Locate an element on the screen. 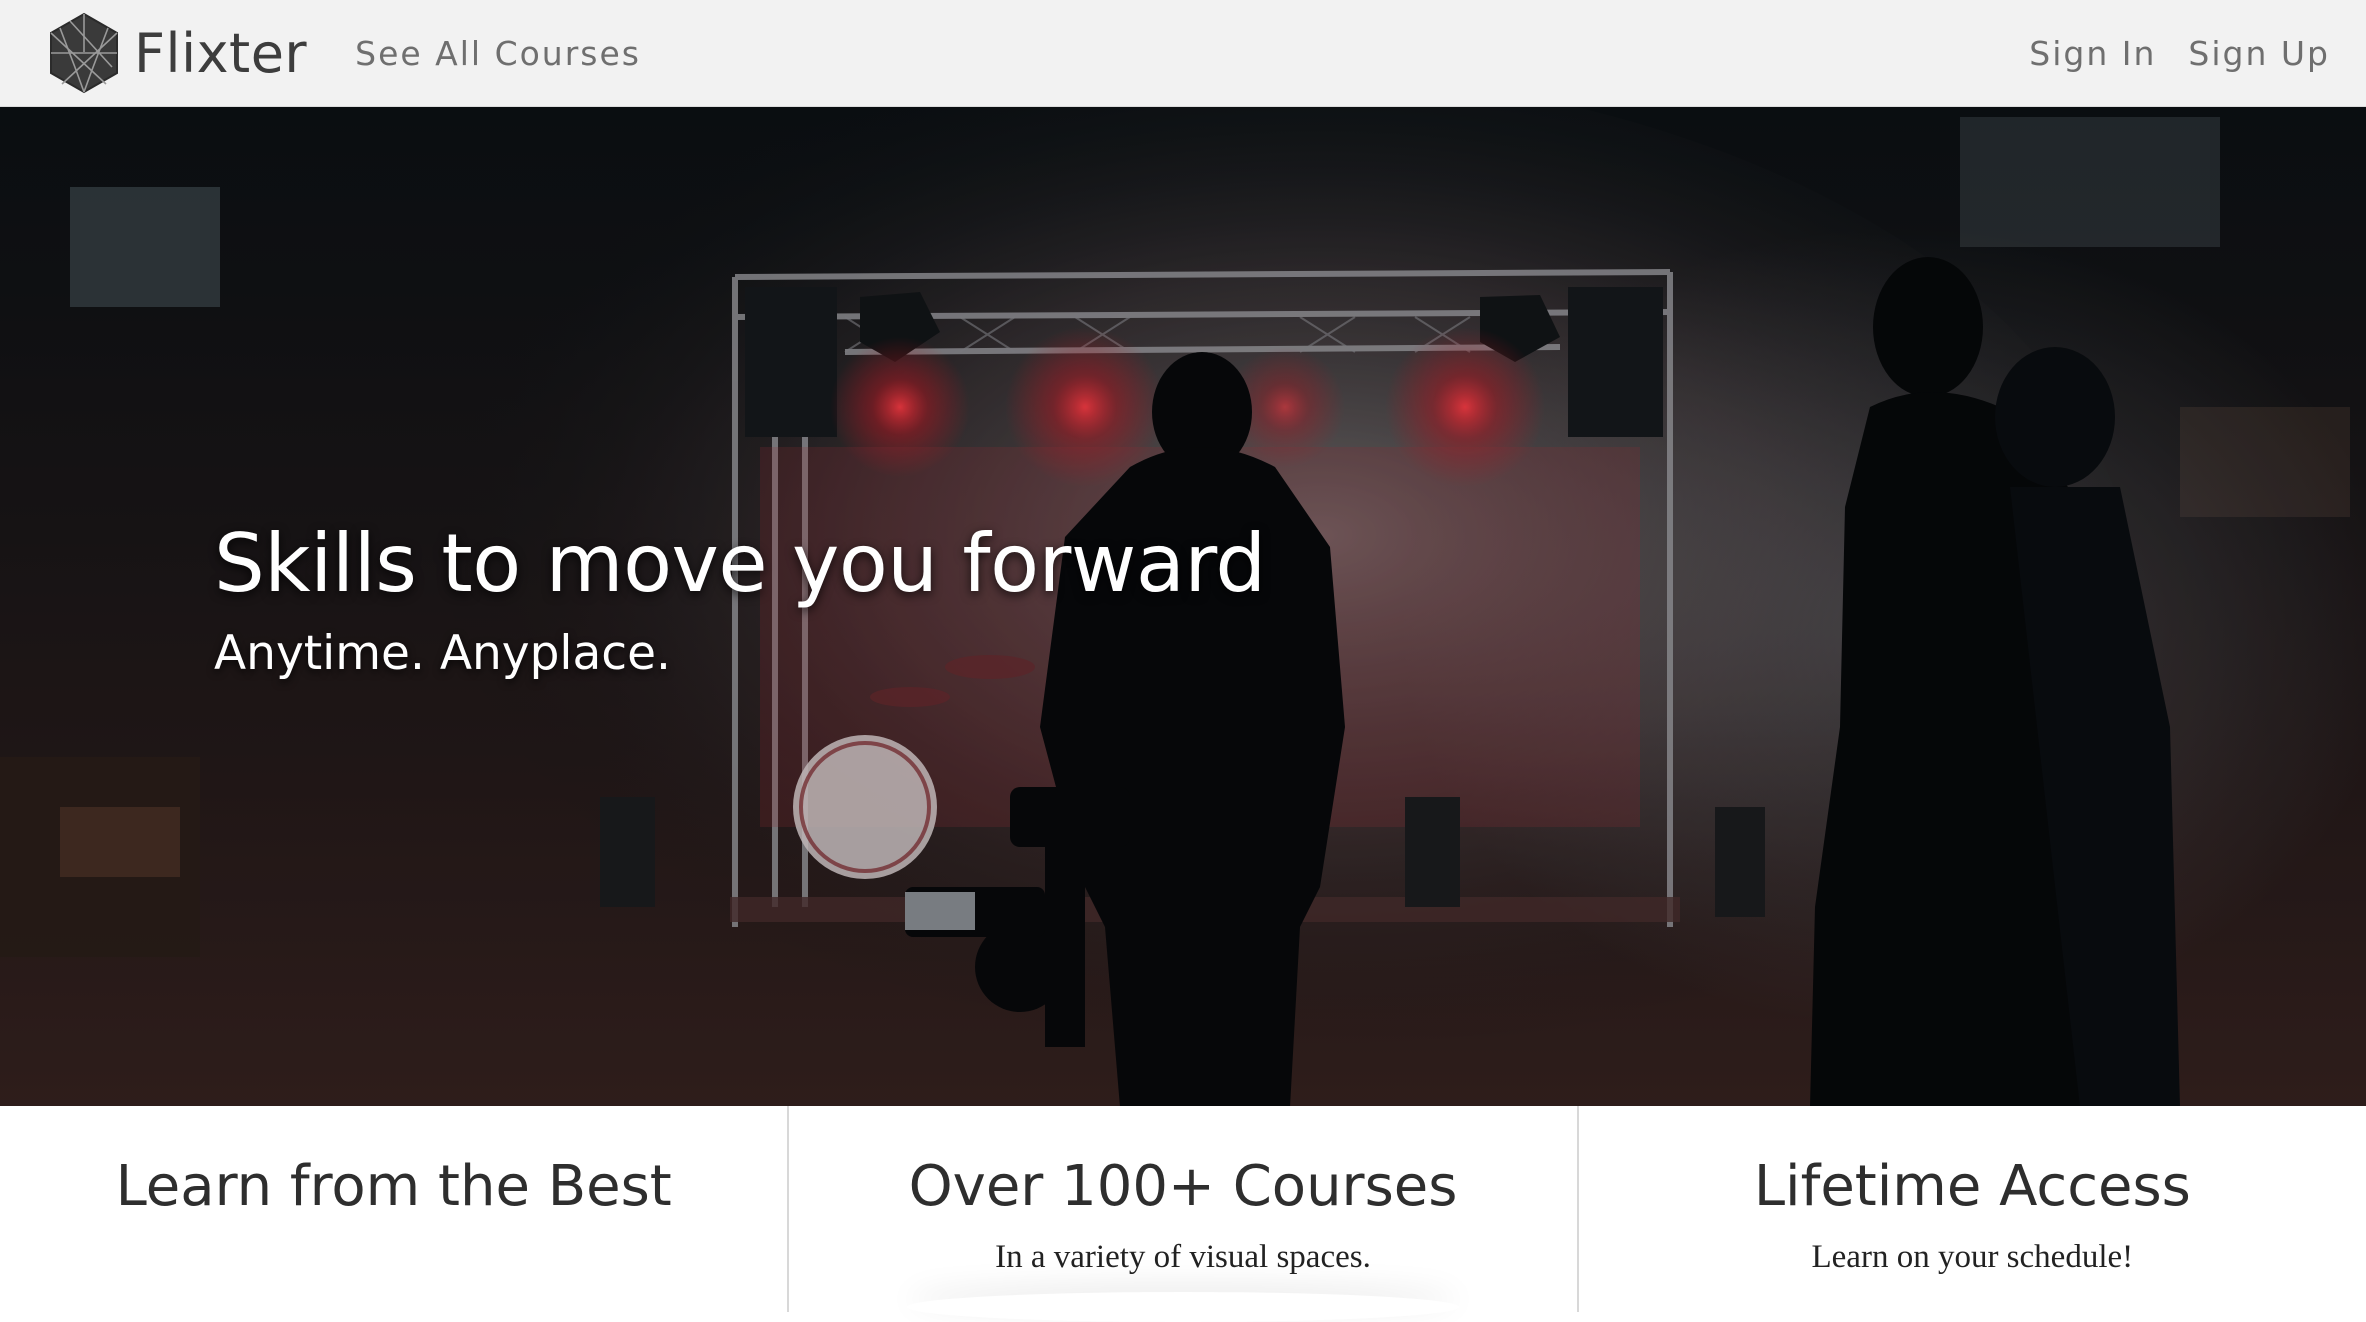  feature-learn-from-best: Learn from the Best is located at coordinates (393, 1209).